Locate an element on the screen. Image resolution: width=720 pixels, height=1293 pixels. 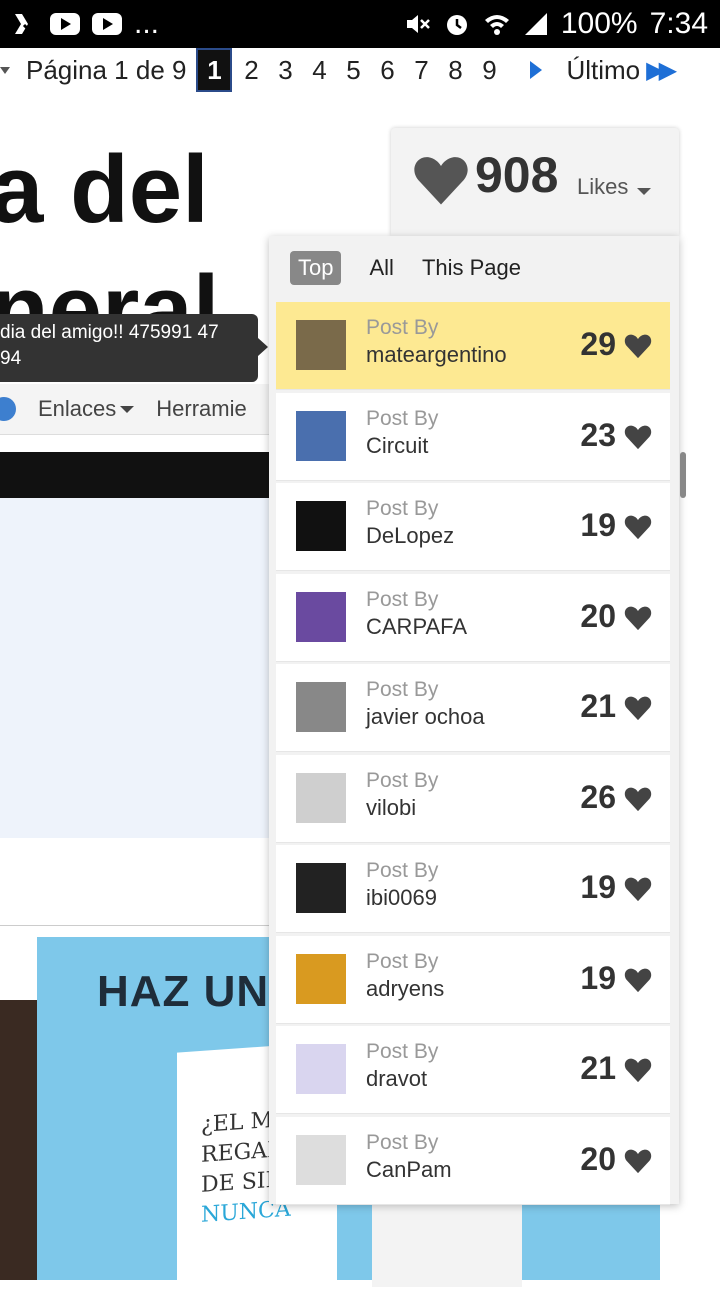
post-author-link: ibi0069 is located at coordinates (401, 898).